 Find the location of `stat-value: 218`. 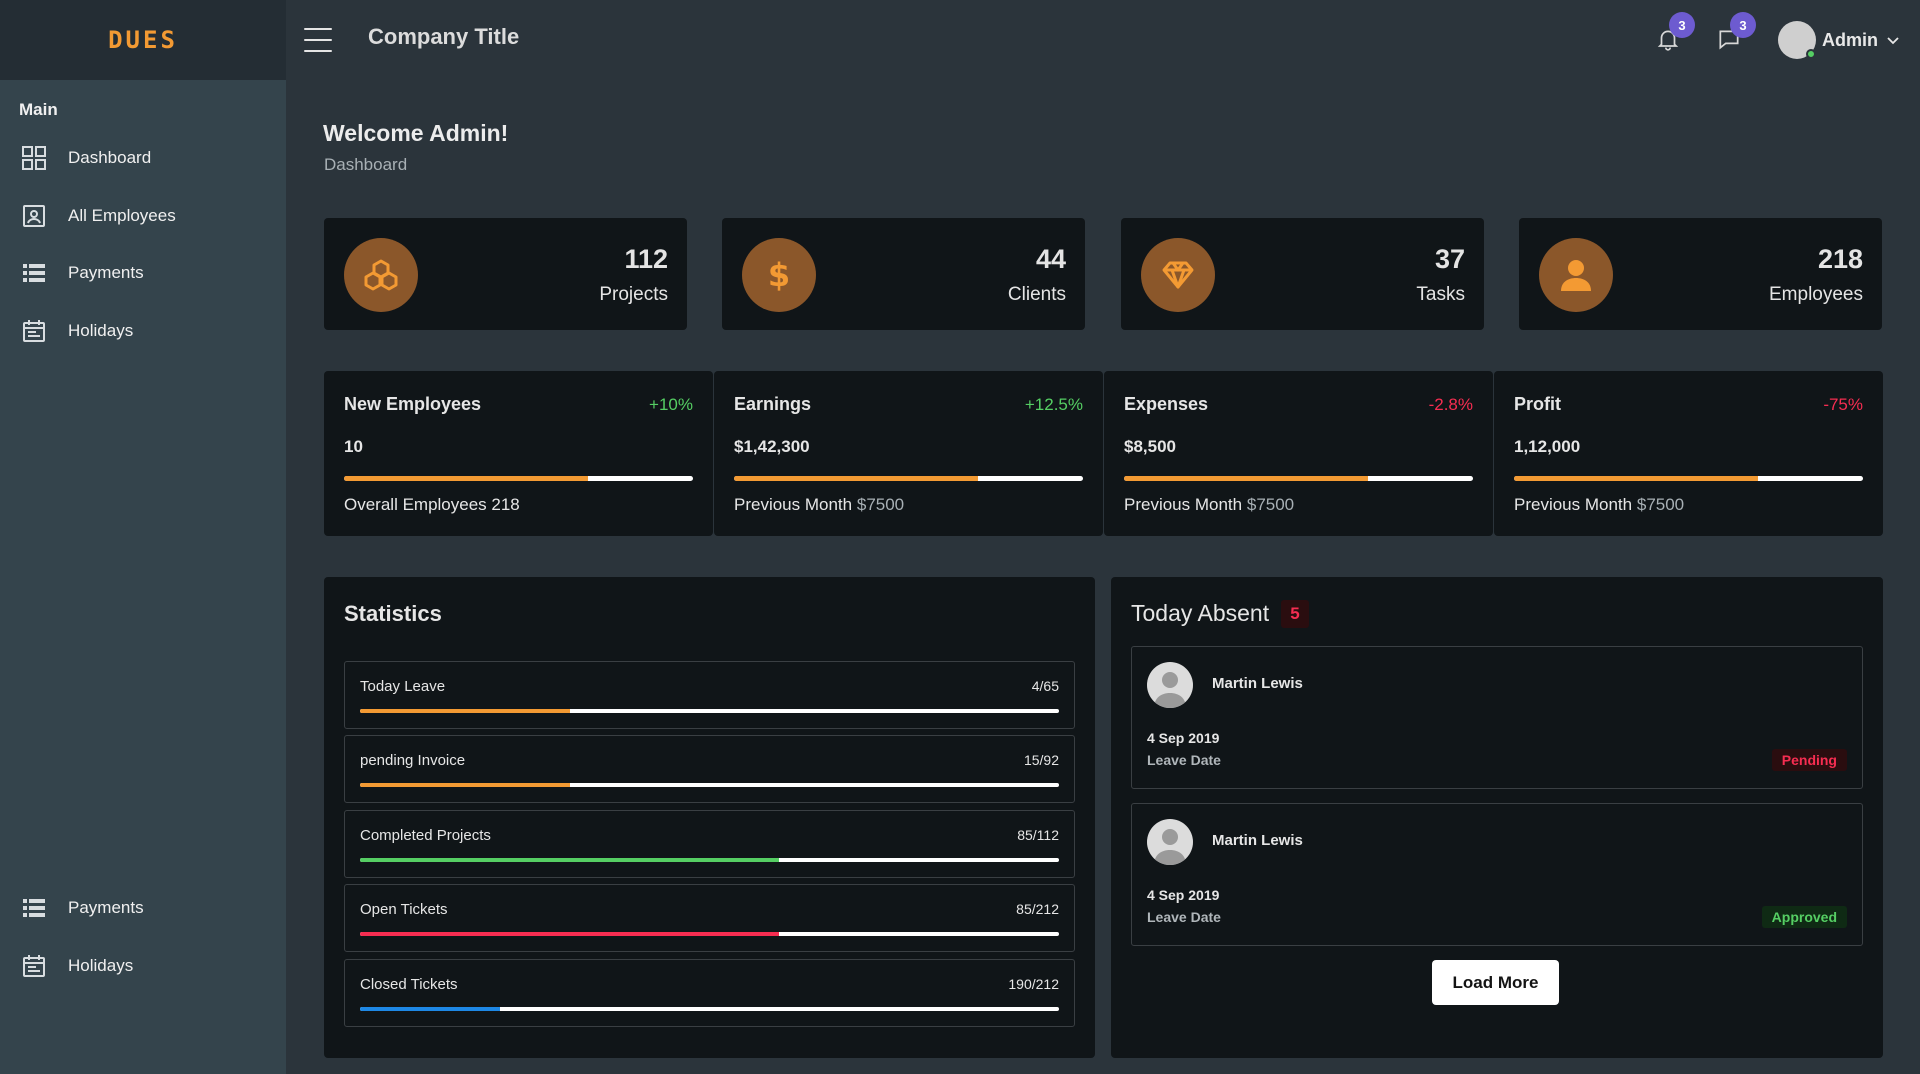

stat-value: 218 is located at coordinates (1840, 259).